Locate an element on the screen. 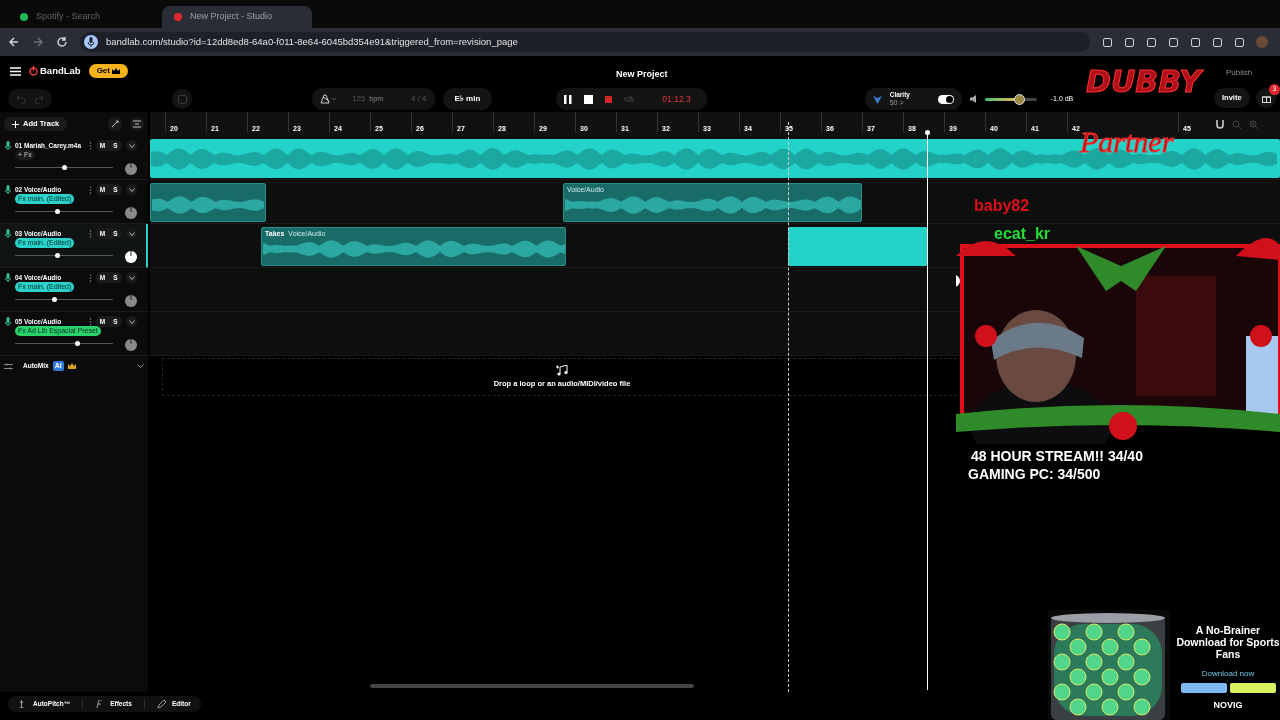  stop-icon is located at coordinates (589, 99).